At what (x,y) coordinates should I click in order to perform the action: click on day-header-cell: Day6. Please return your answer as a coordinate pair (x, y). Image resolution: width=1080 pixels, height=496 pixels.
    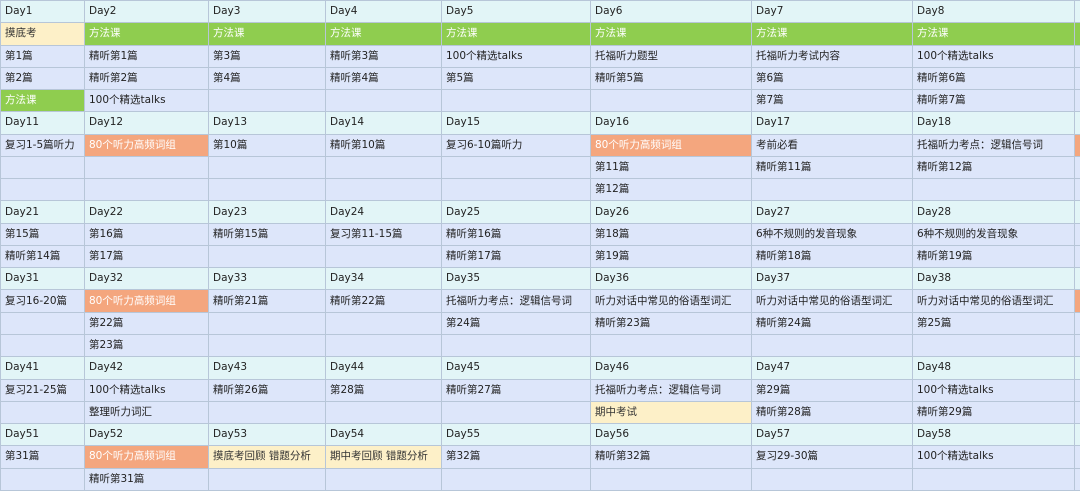
    Looking at the image, I should click on (671, 12).